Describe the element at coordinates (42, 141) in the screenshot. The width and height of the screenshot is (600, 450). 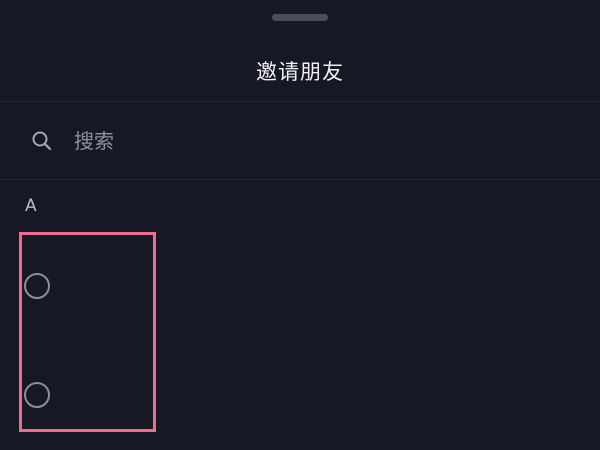
I see `search-icon` at that location.